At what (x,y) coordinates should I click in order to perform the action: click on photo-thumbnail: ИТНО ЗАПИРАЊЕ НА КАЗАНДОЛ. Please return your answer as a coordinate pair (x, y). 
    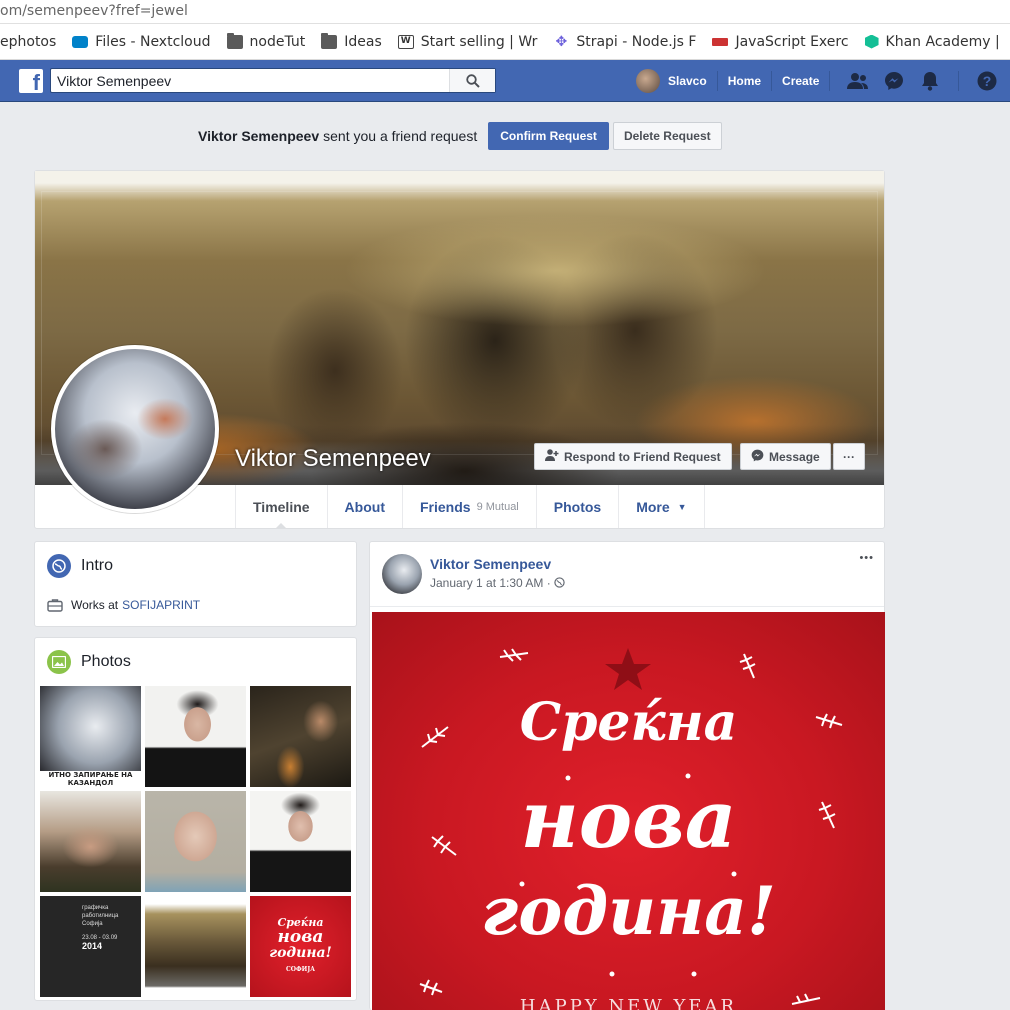
    Looking at the image, I should click on (90, 736).